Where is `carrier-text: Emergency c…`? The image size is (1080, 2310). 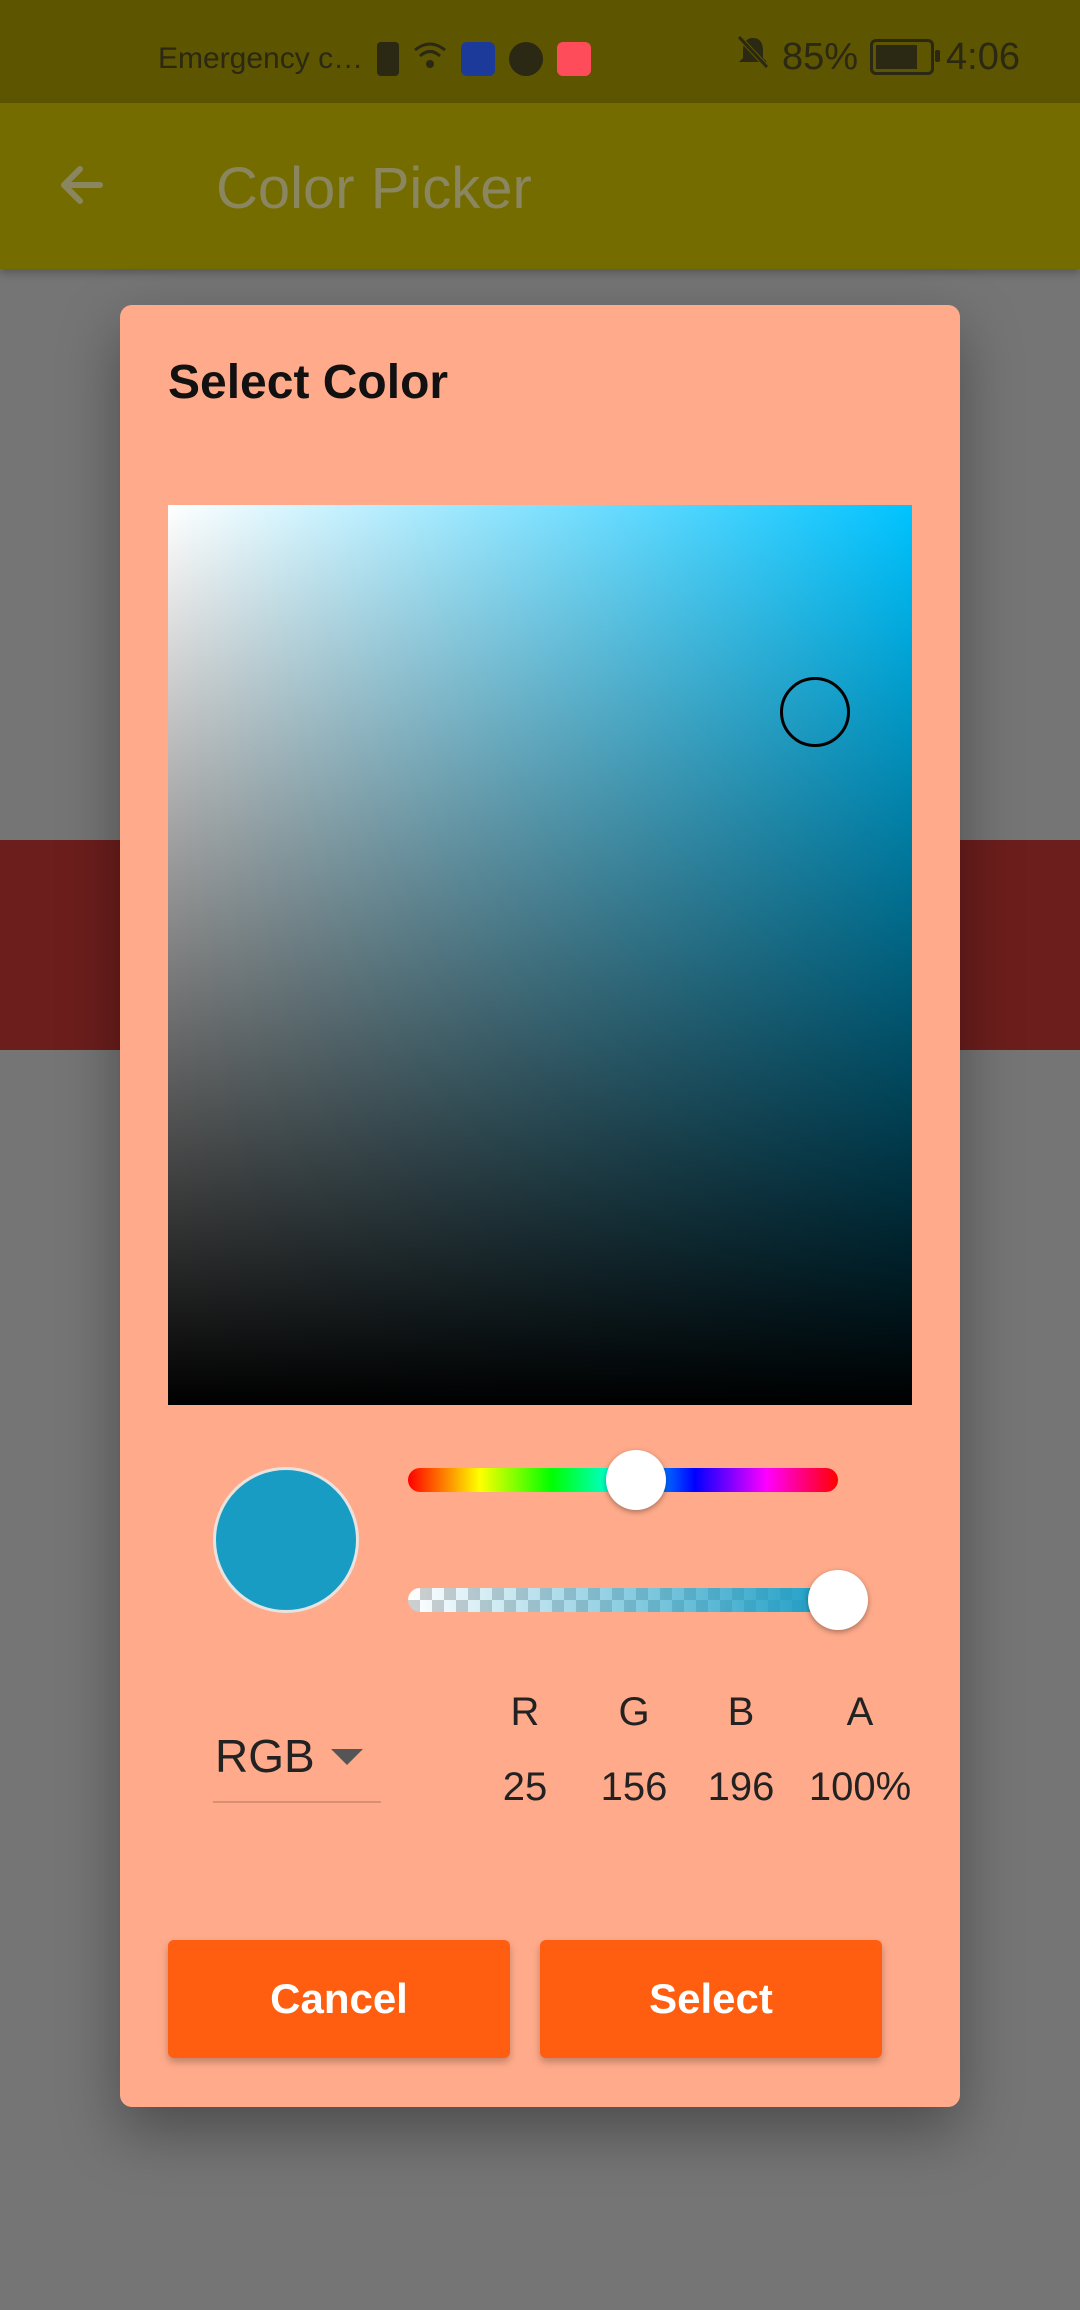
carrier-text: Emergency c… is located at coordinates (261, 58).